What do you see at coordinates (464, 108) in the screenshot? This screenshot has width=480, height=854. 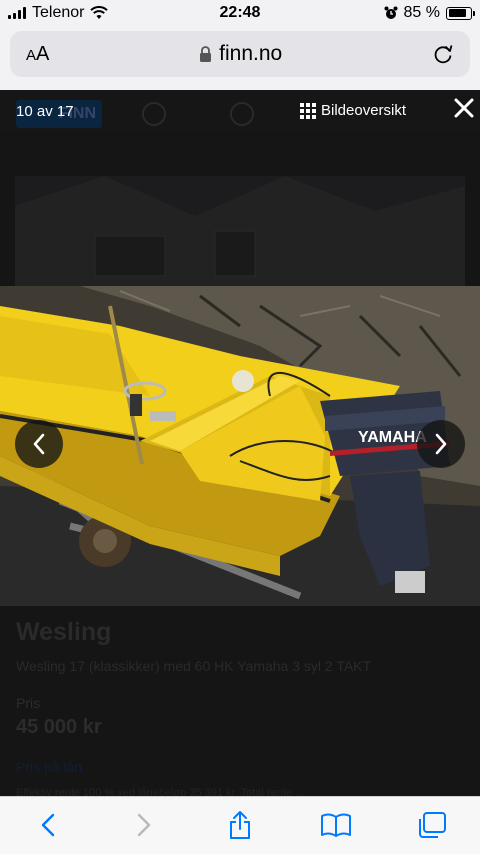 I see `close-icon` at bounding box center [464, 108].